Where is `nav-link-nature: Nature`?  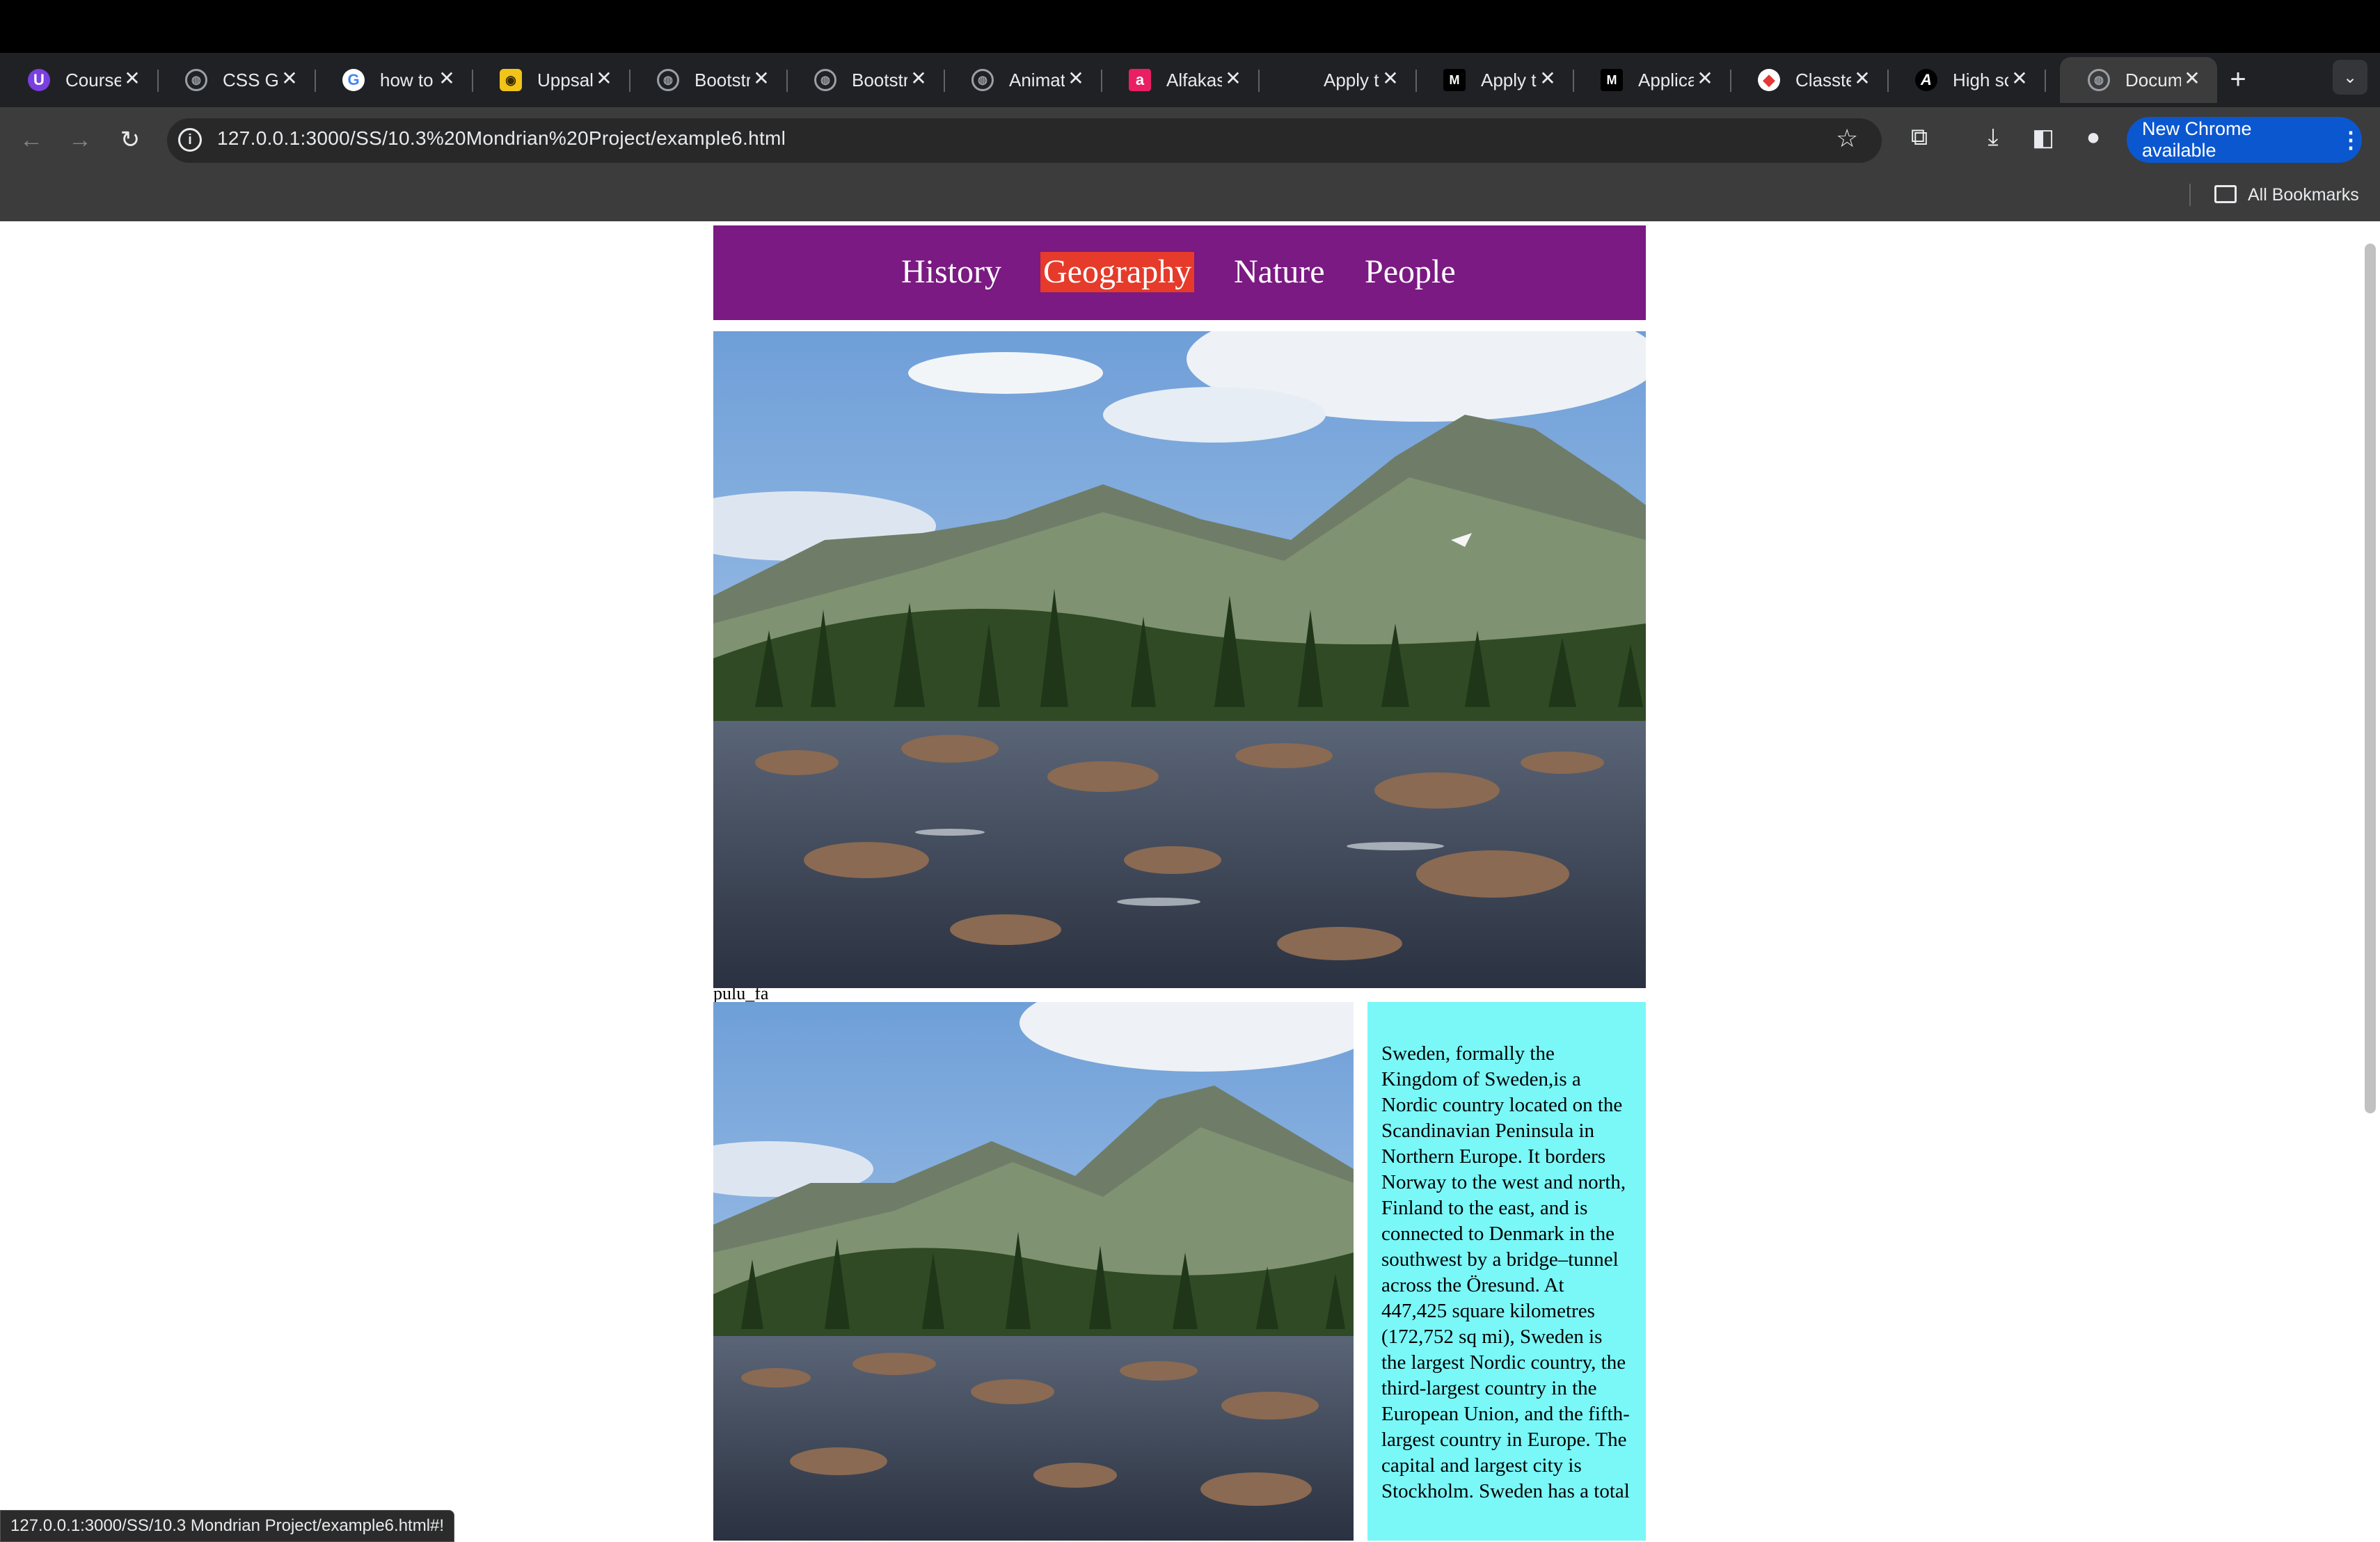
nav-link-nature: Nature is located at coordinates (1279, 272).